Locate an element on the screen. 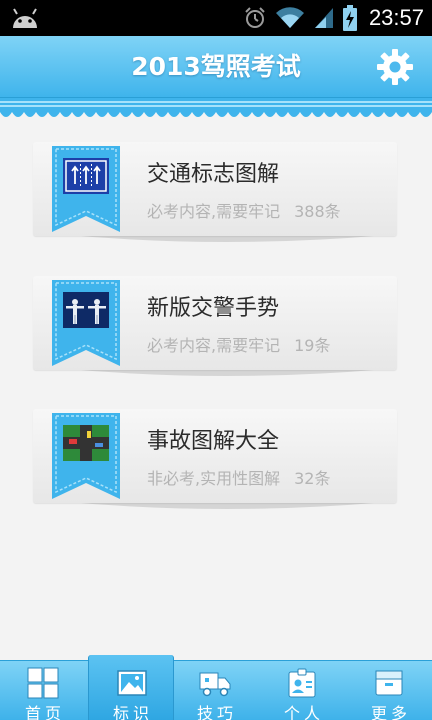 The width and height of the screenshot is (432, 720). item-count: 32条 is located at coordinates (312, 478).